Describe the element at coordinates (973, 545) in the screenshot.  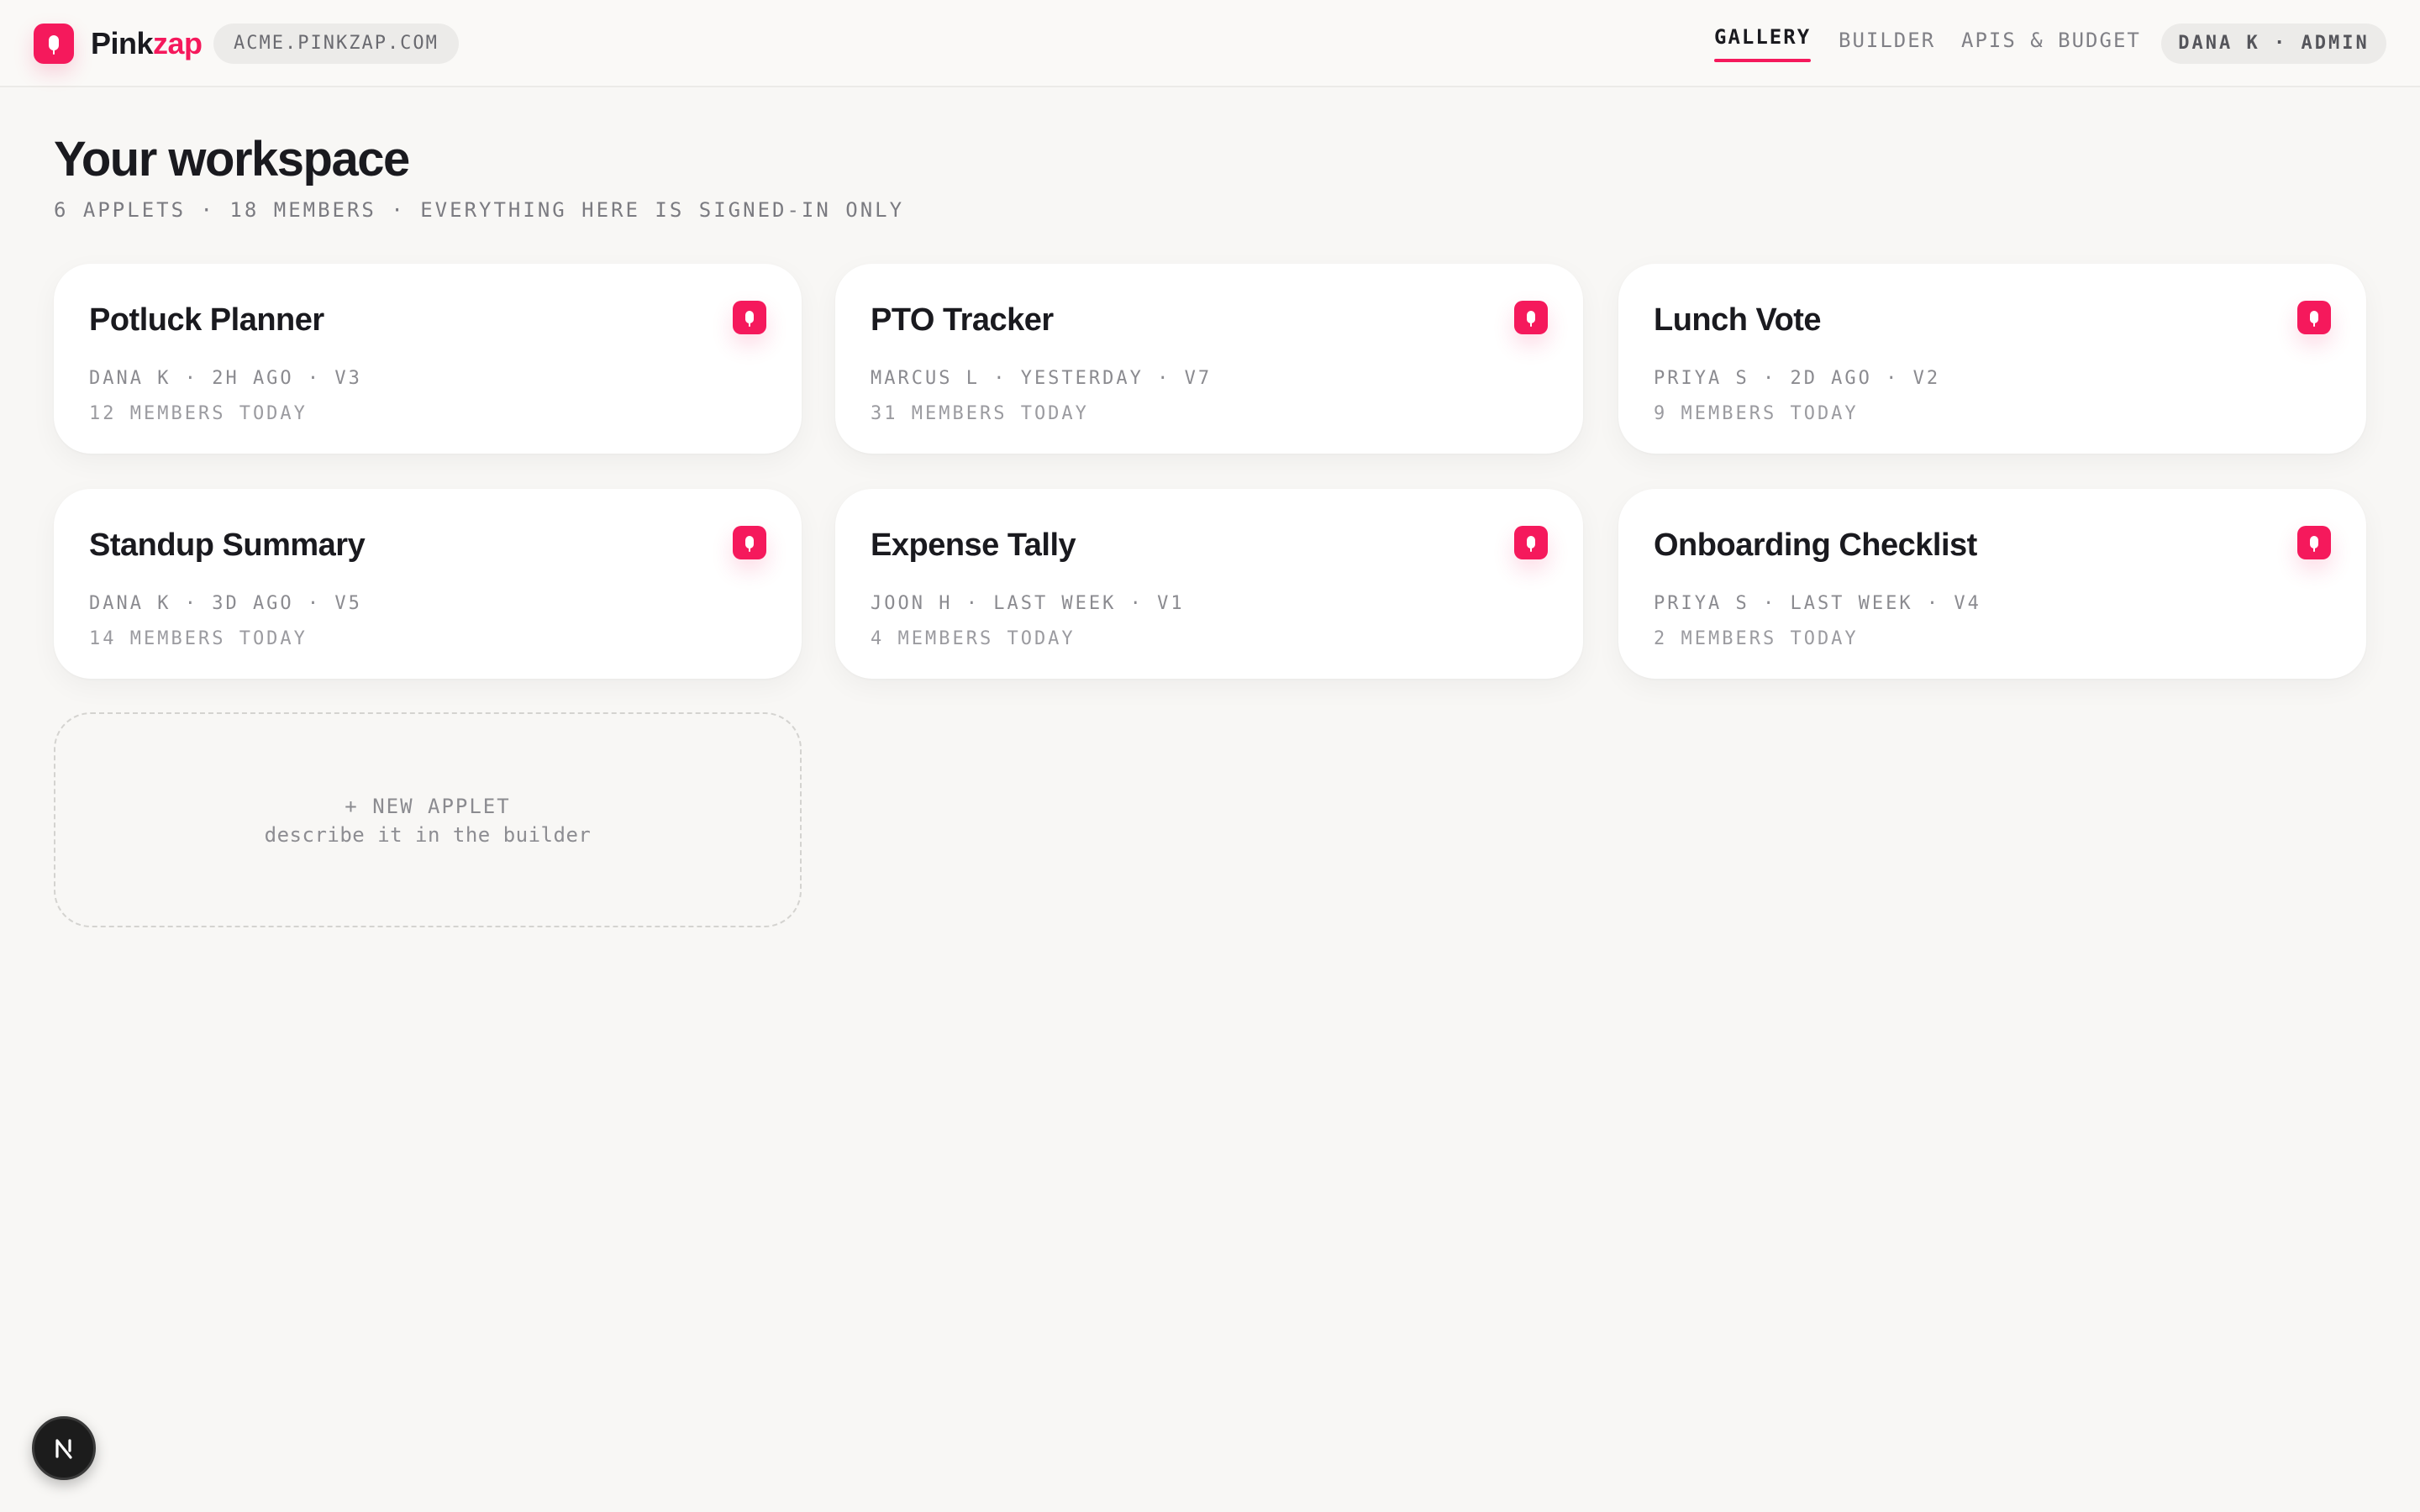
I see `applet-title: Expense Tally` at that location.